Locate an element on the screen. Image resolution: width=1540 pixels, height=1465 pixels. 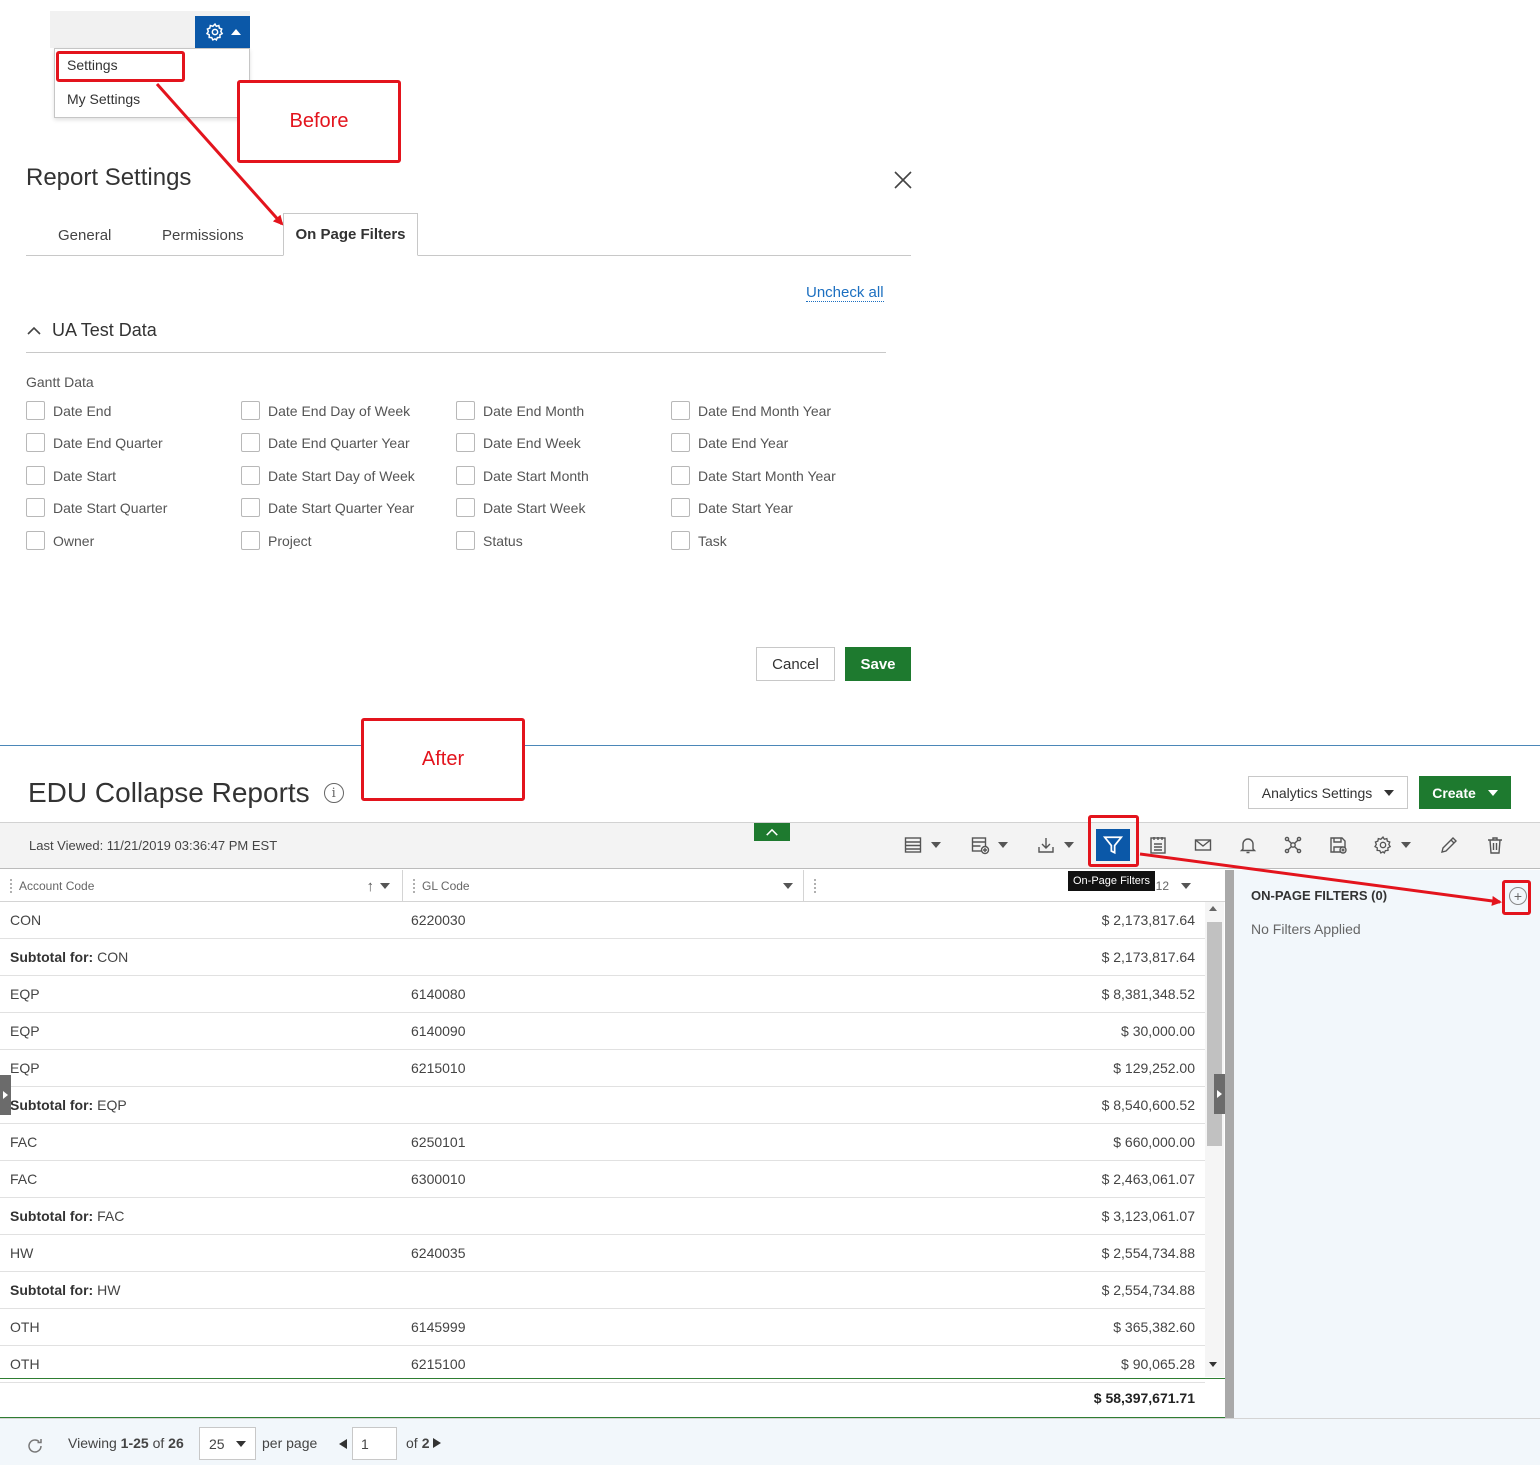
next-page-icon is located at coordinates (437, 1443).